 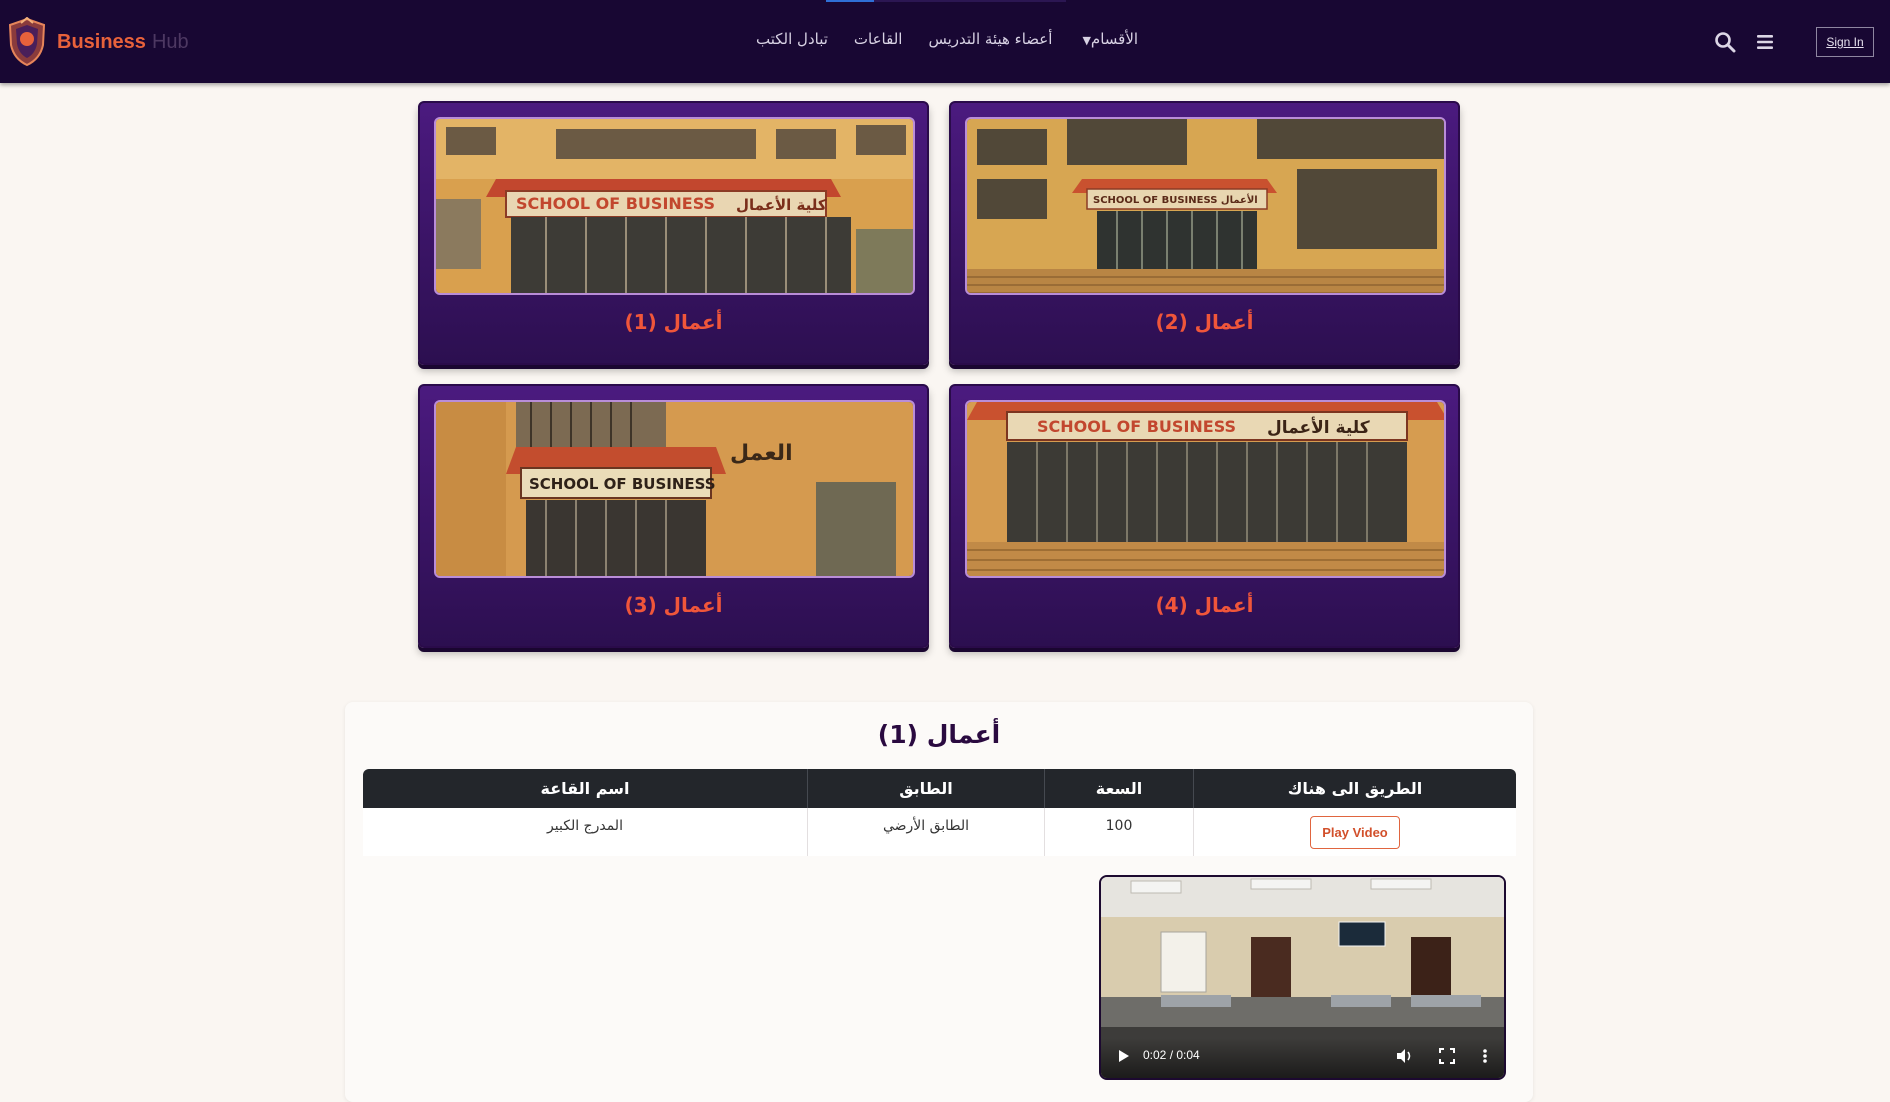 I want to click on loading-bar, so click(x=946, y=1).